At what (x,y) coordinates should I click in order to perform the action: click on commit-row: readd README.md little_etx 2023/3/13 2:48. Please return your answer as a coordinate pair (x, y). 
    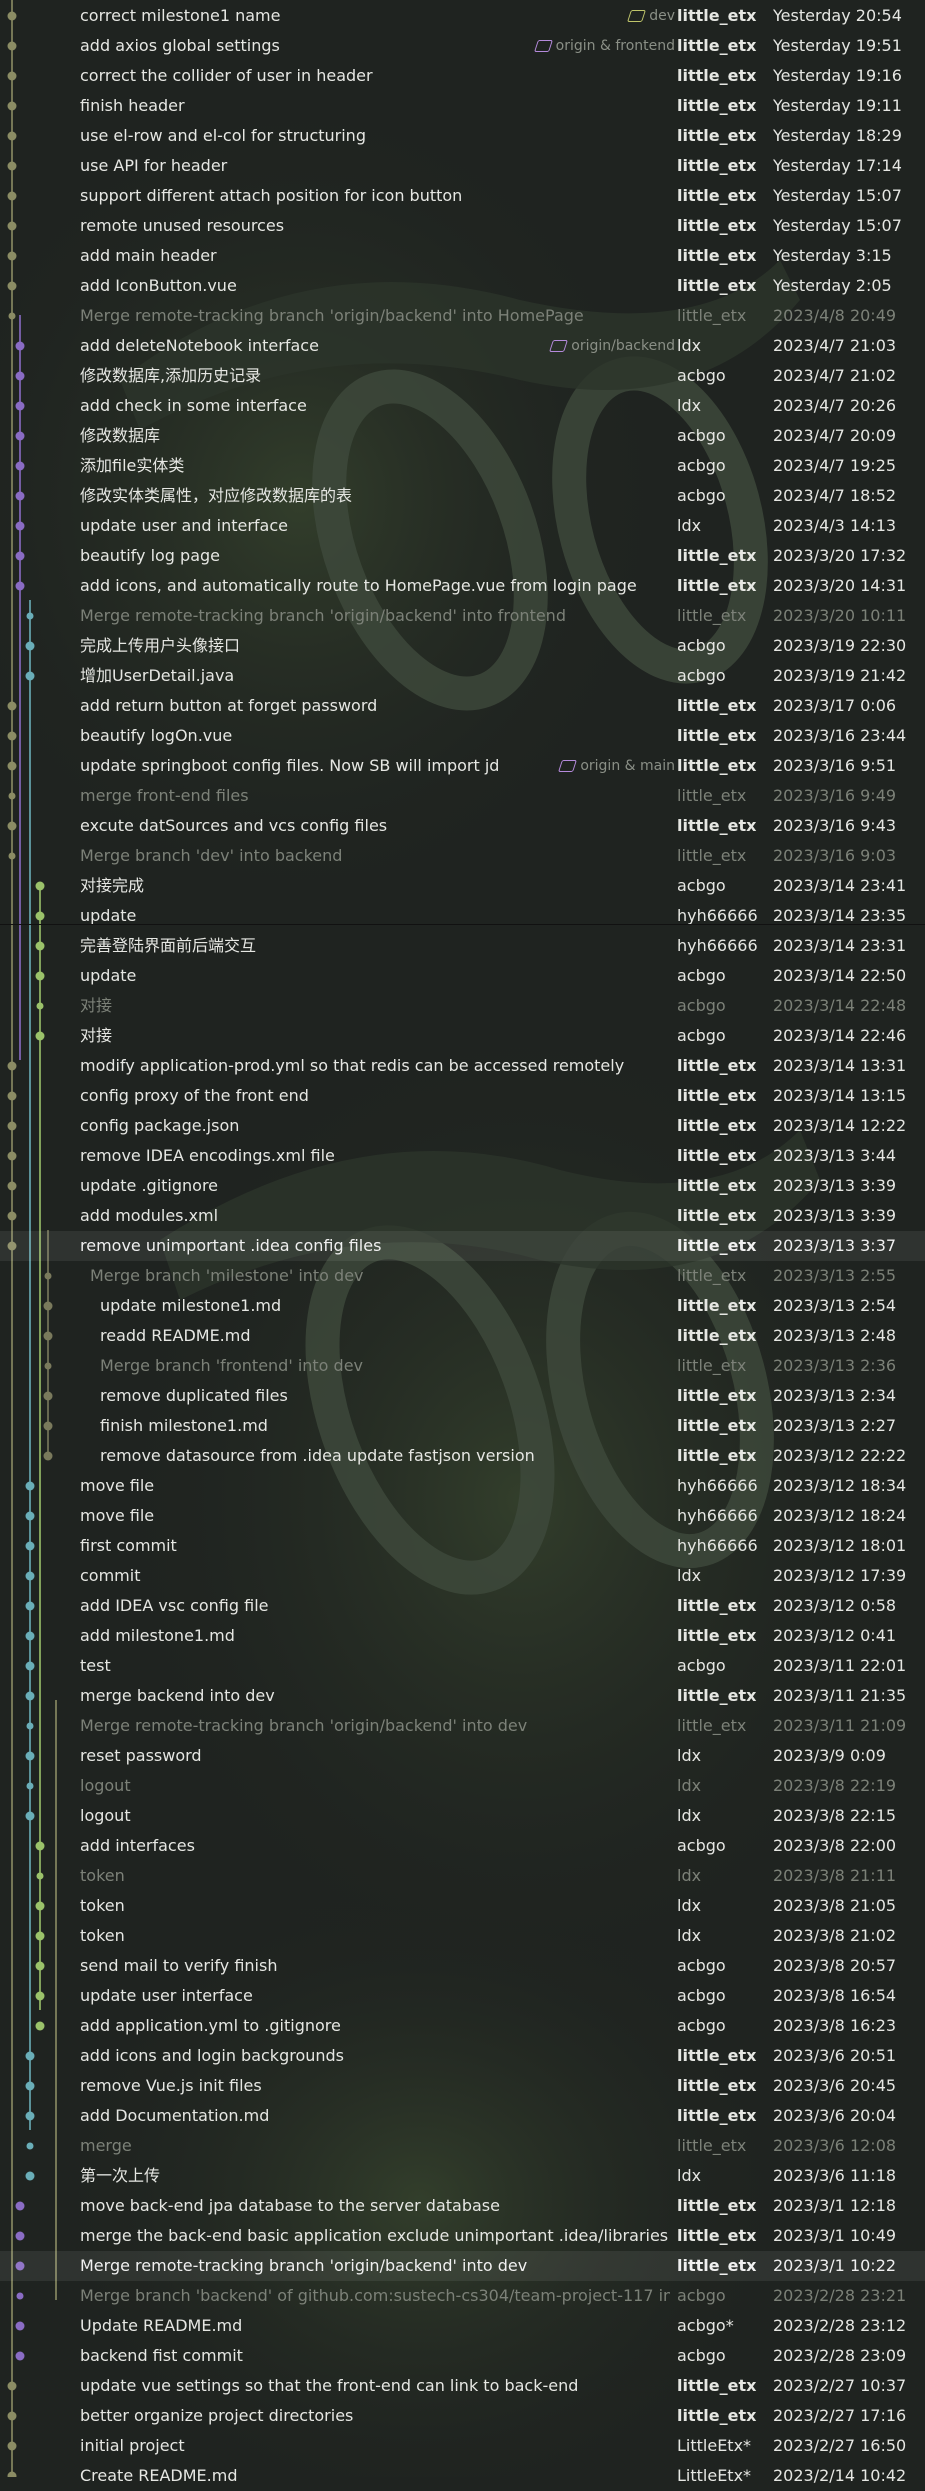
    Looking at the image, I should click on (462, 1336).